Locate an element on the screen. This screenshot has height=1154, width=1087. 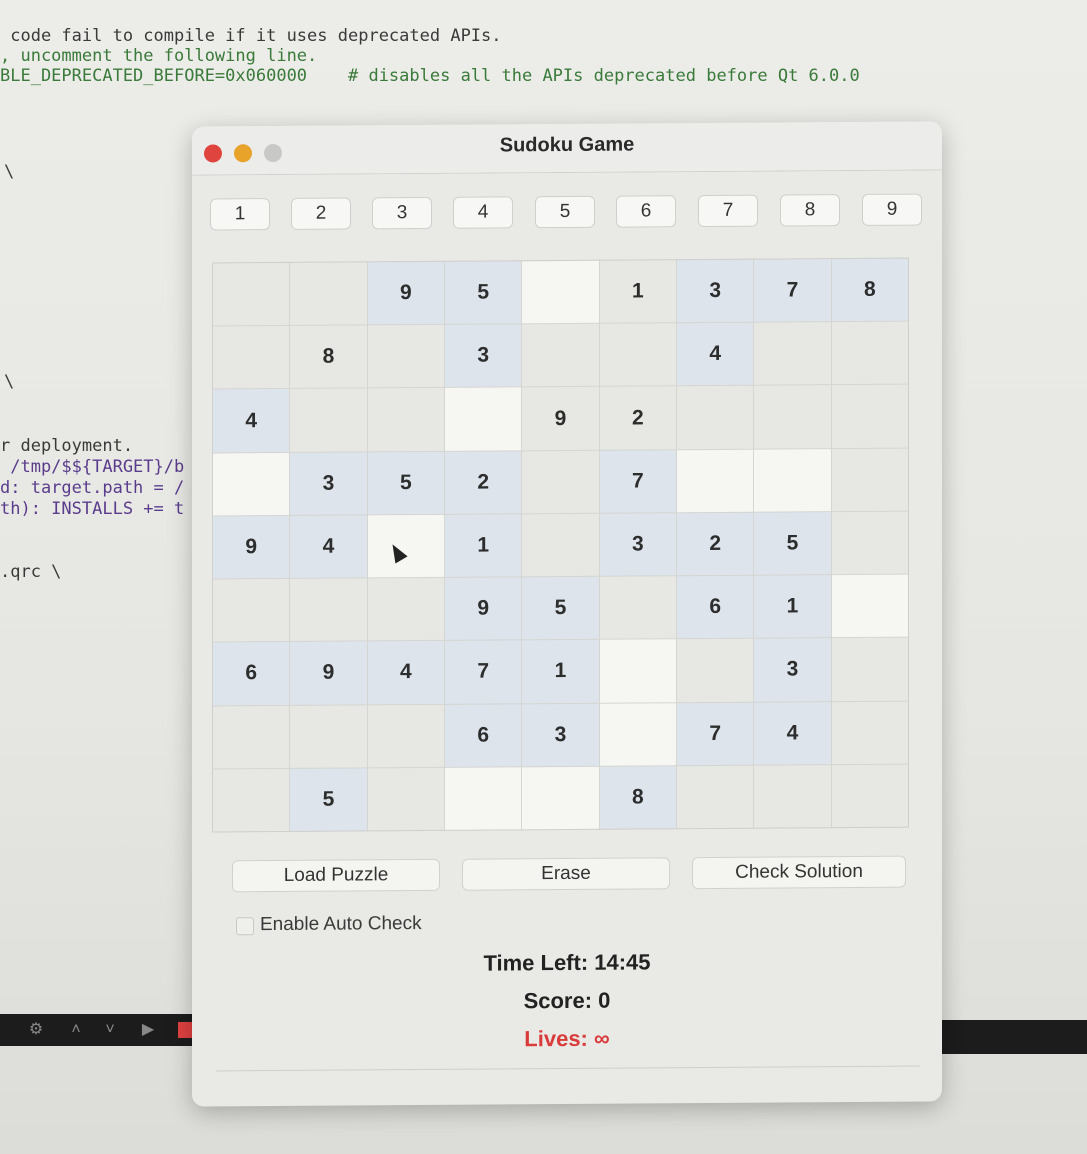
number-button-9: 9 is located at coordinates (892, 209).